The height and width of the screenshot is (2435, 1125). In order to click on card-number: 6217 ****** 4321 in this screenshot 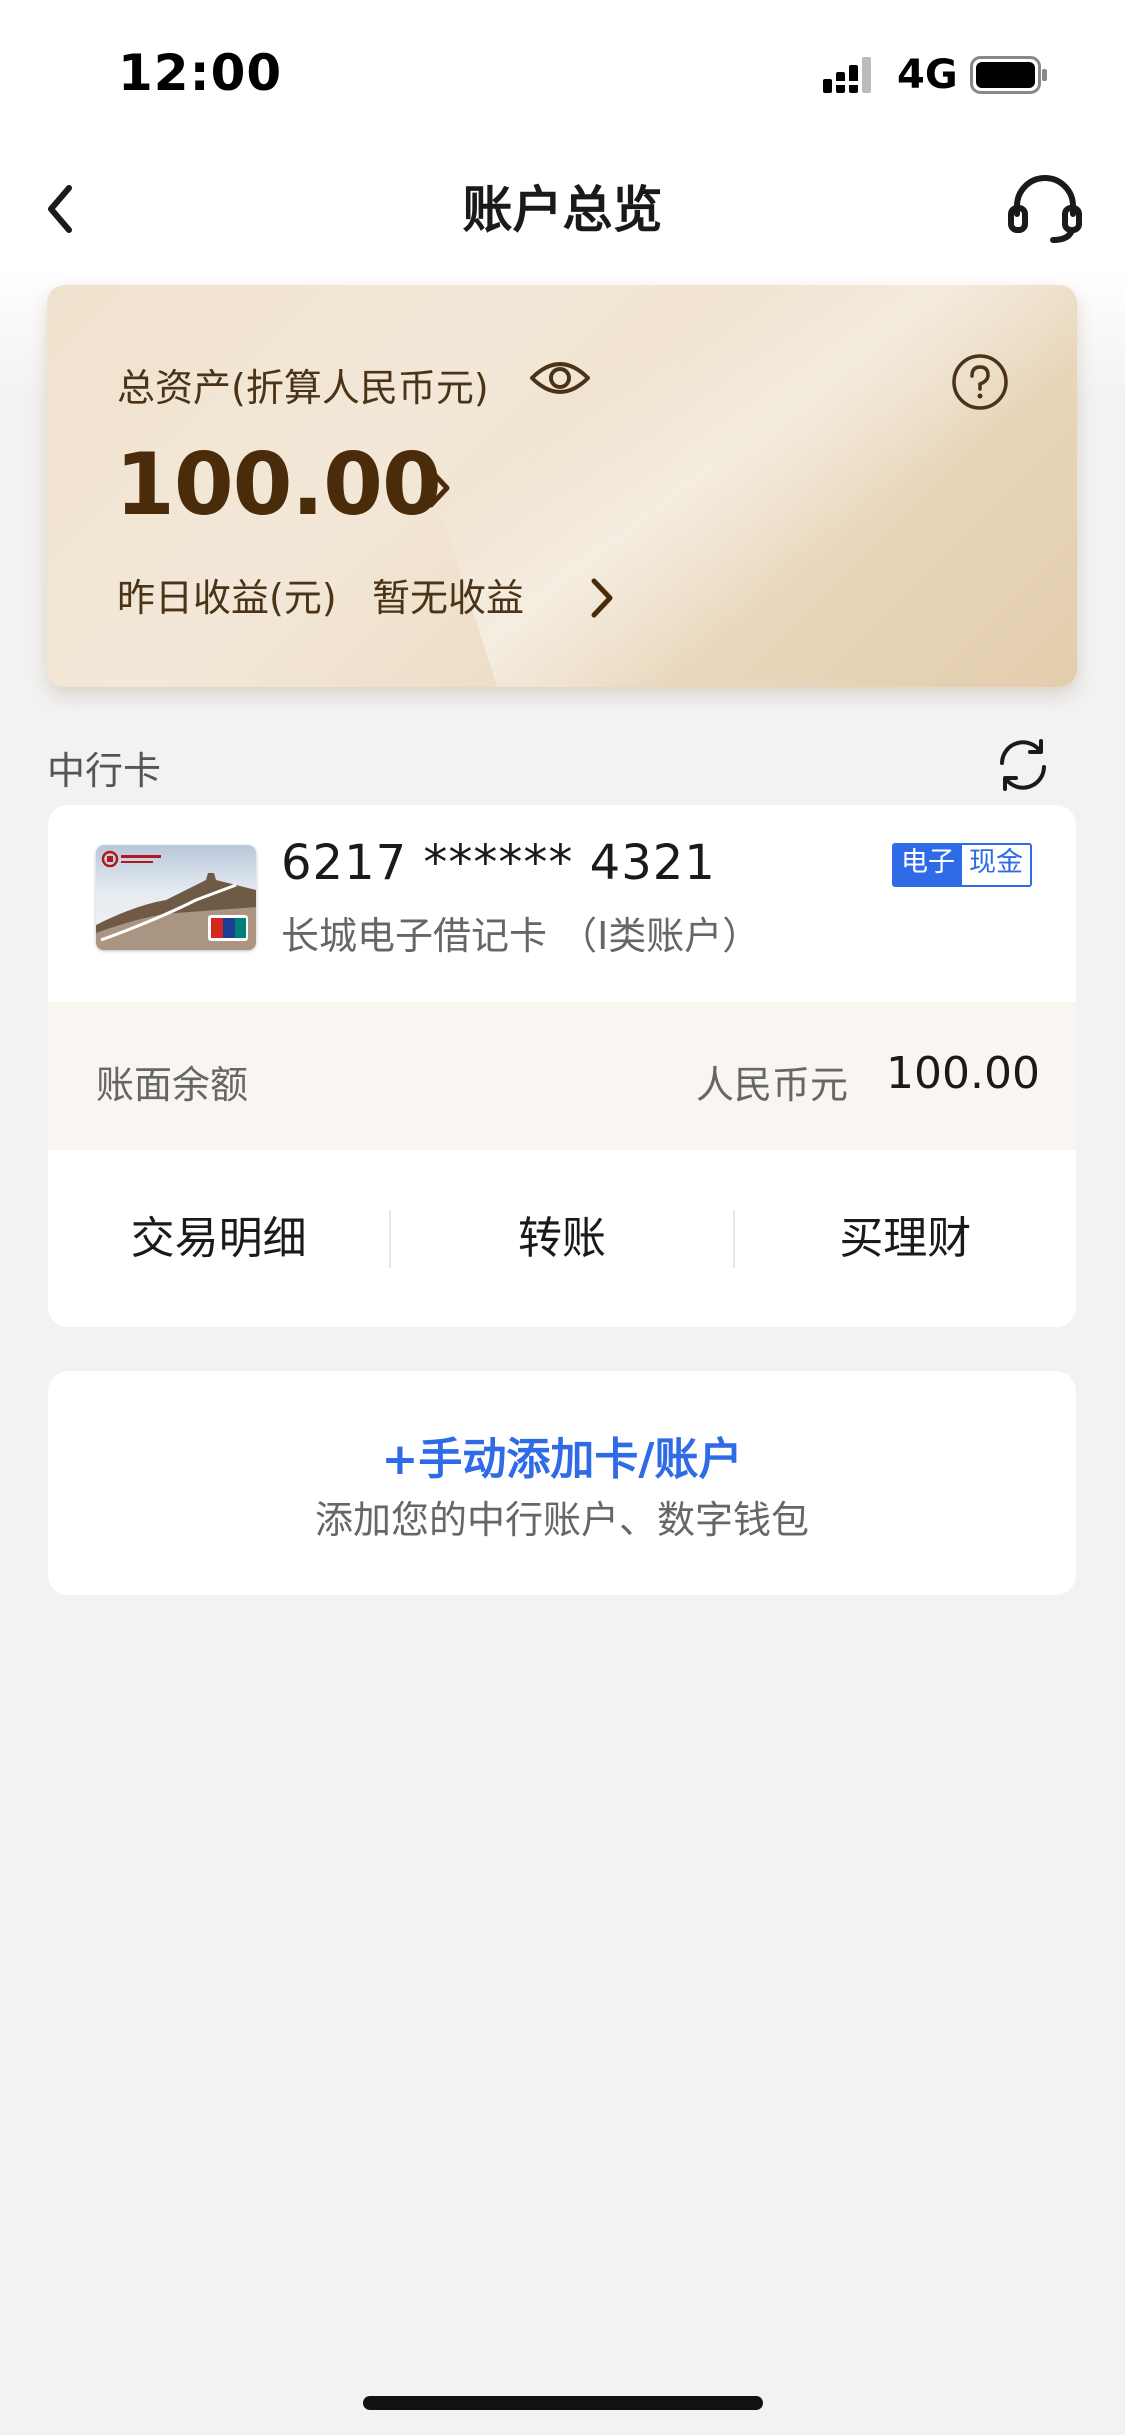, I will do `click(498, 863)`.